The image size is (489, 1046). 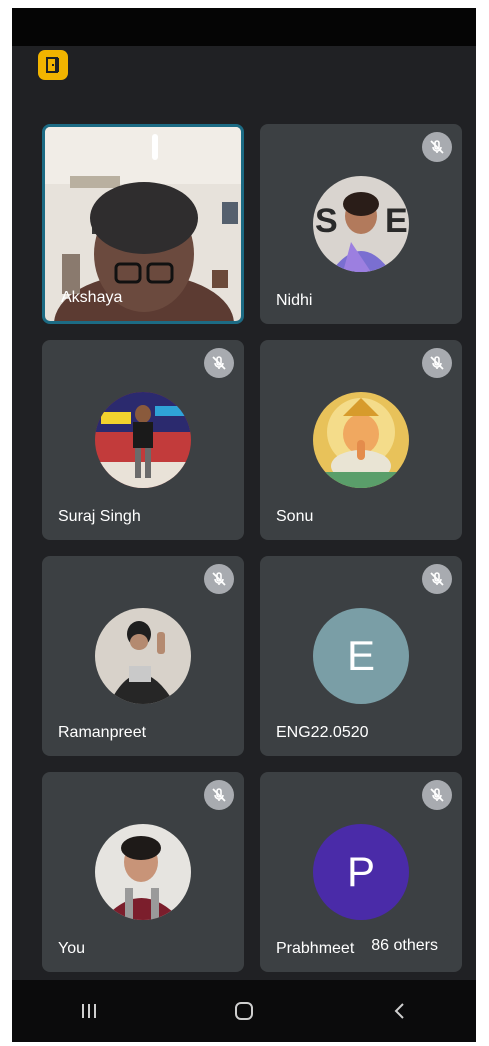 I want to click on participant-name: Sonu, so click(x=295, y=516).